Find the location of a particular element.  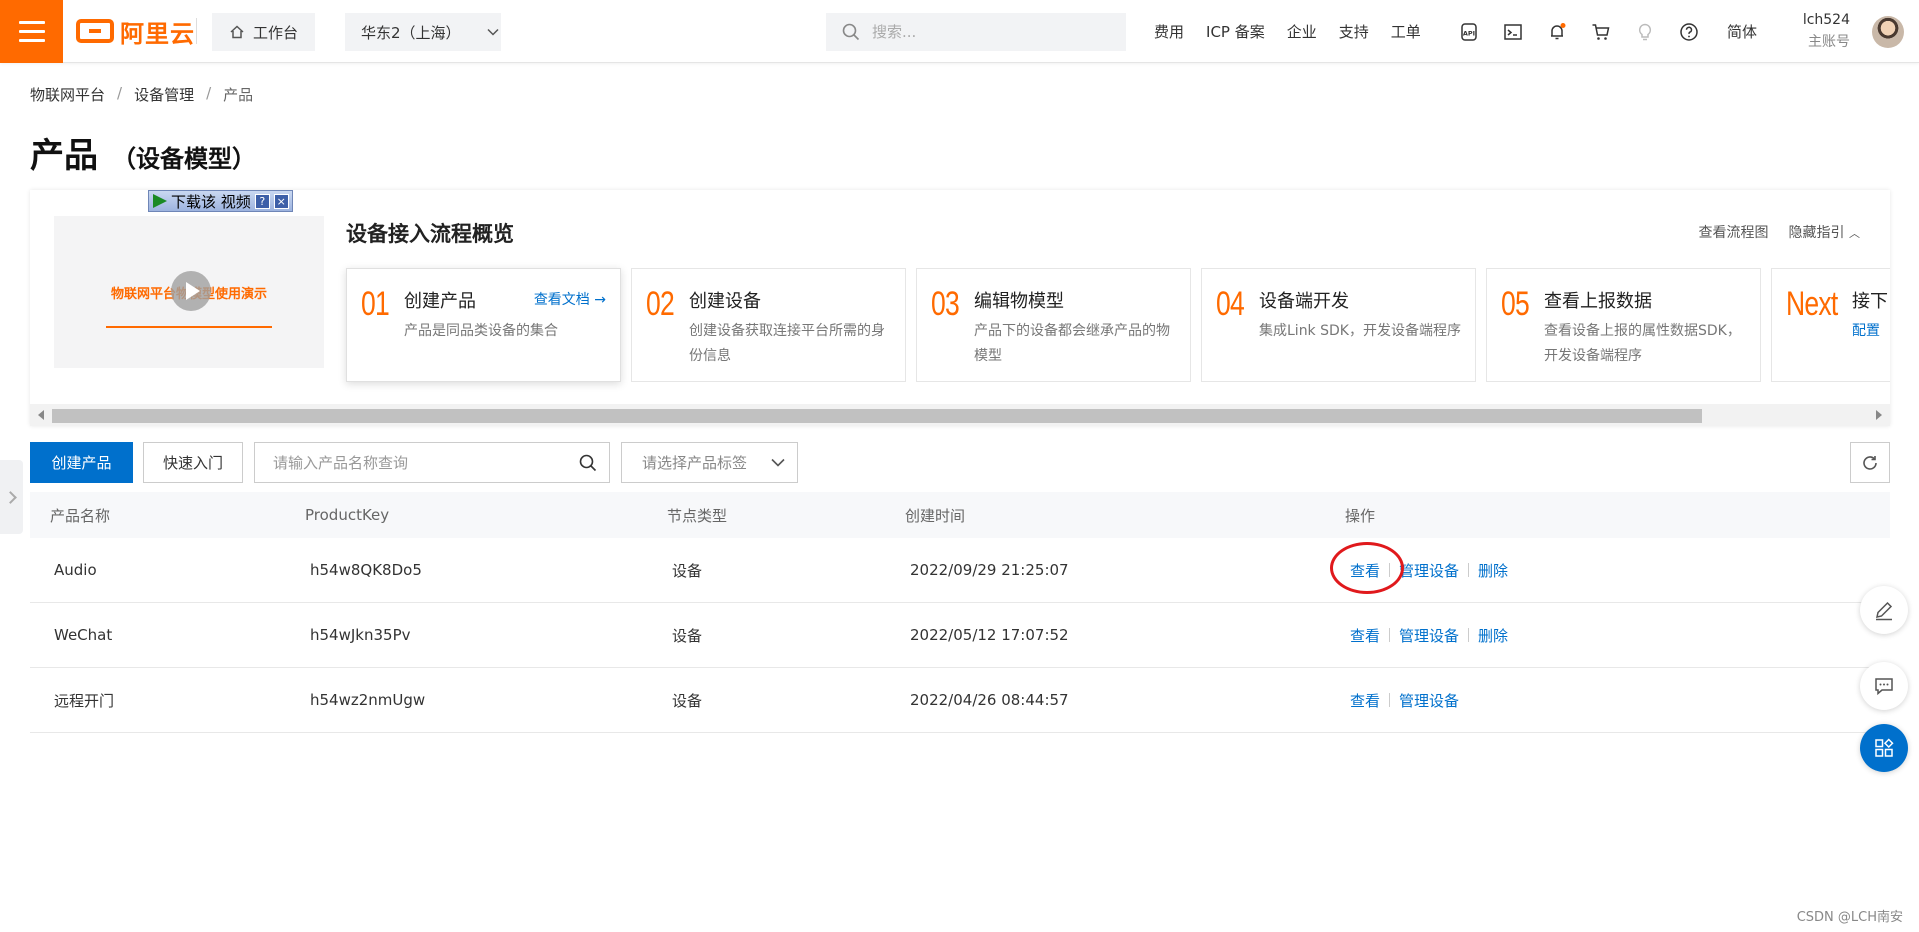

create-product-button: 创建产品 is located at coordinates (81, 462).